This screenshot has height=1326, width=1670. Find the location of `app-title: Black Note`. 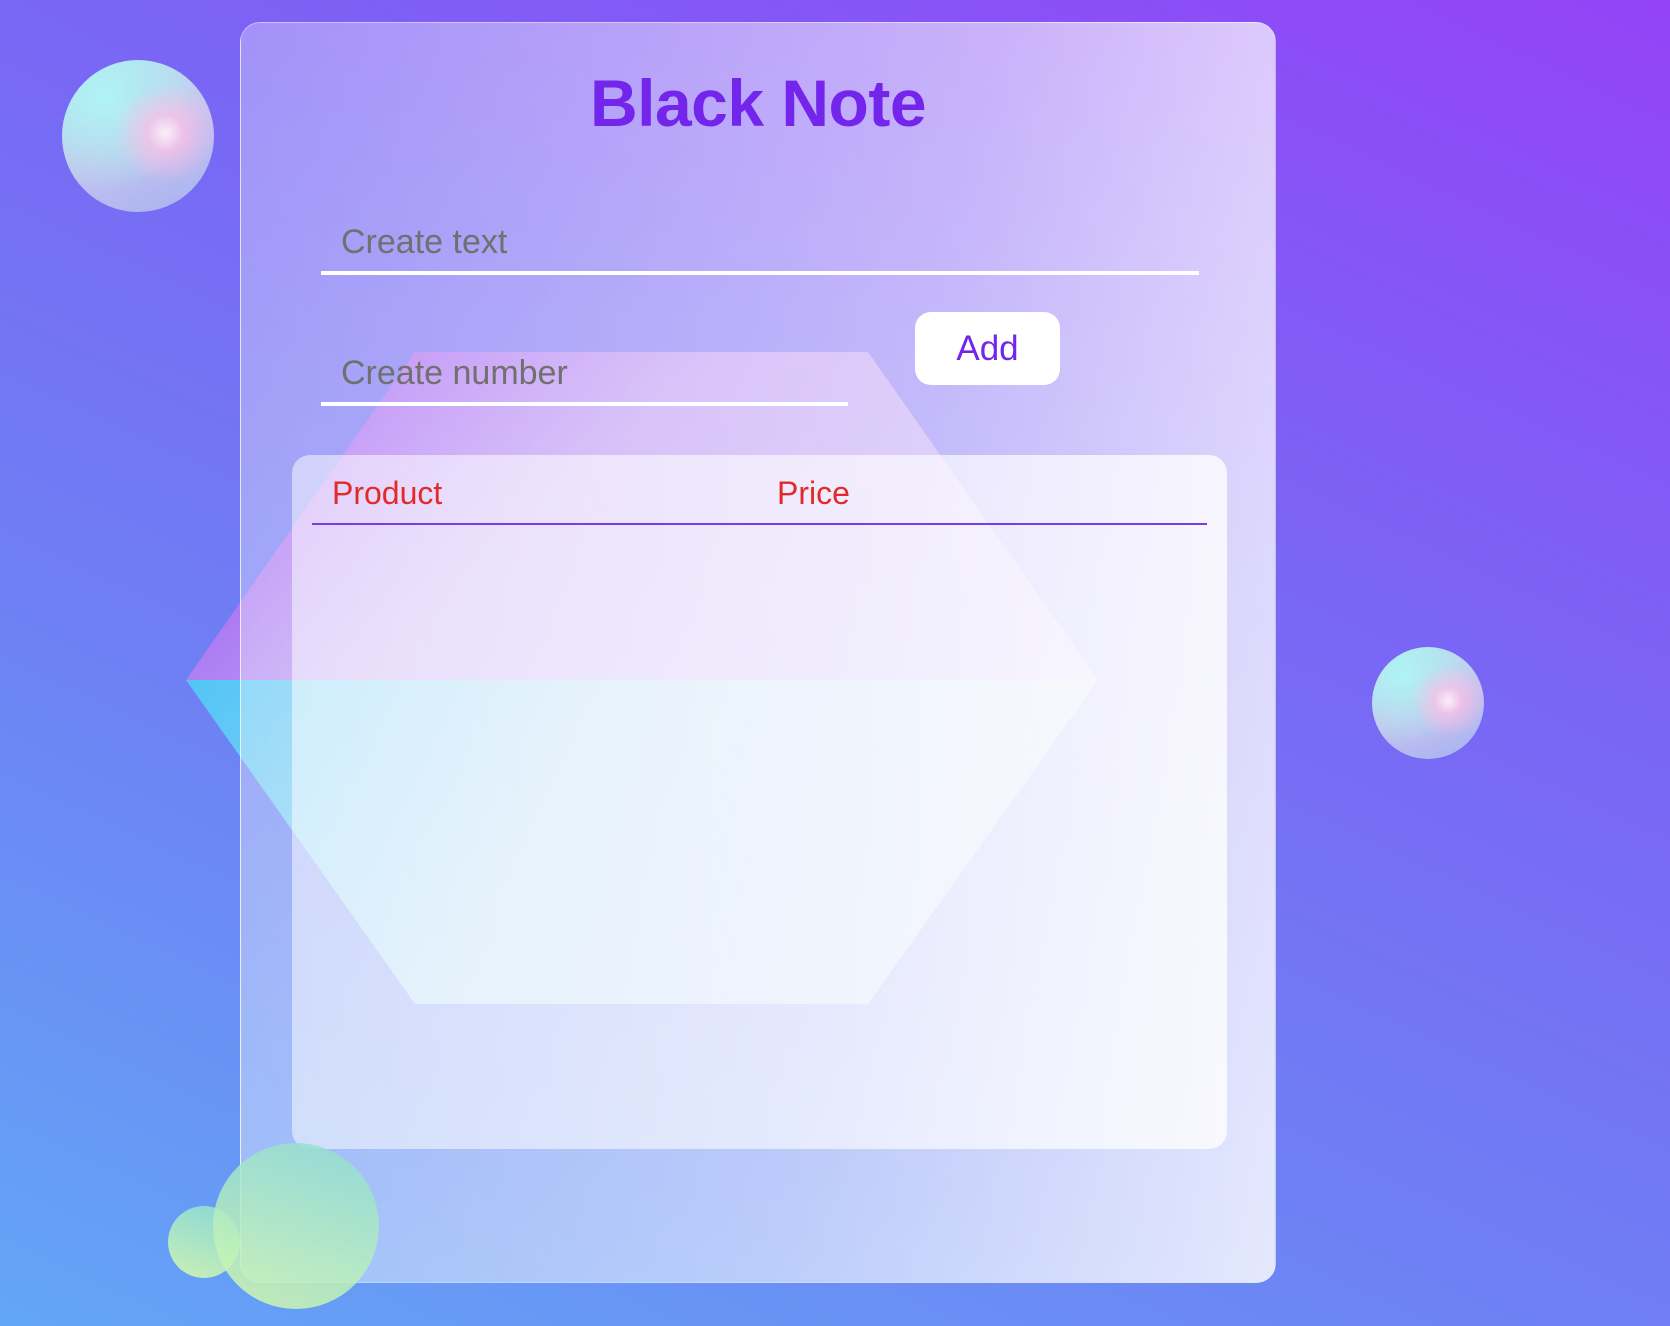

app-title: Black Note is located at coordinates (758, 103).